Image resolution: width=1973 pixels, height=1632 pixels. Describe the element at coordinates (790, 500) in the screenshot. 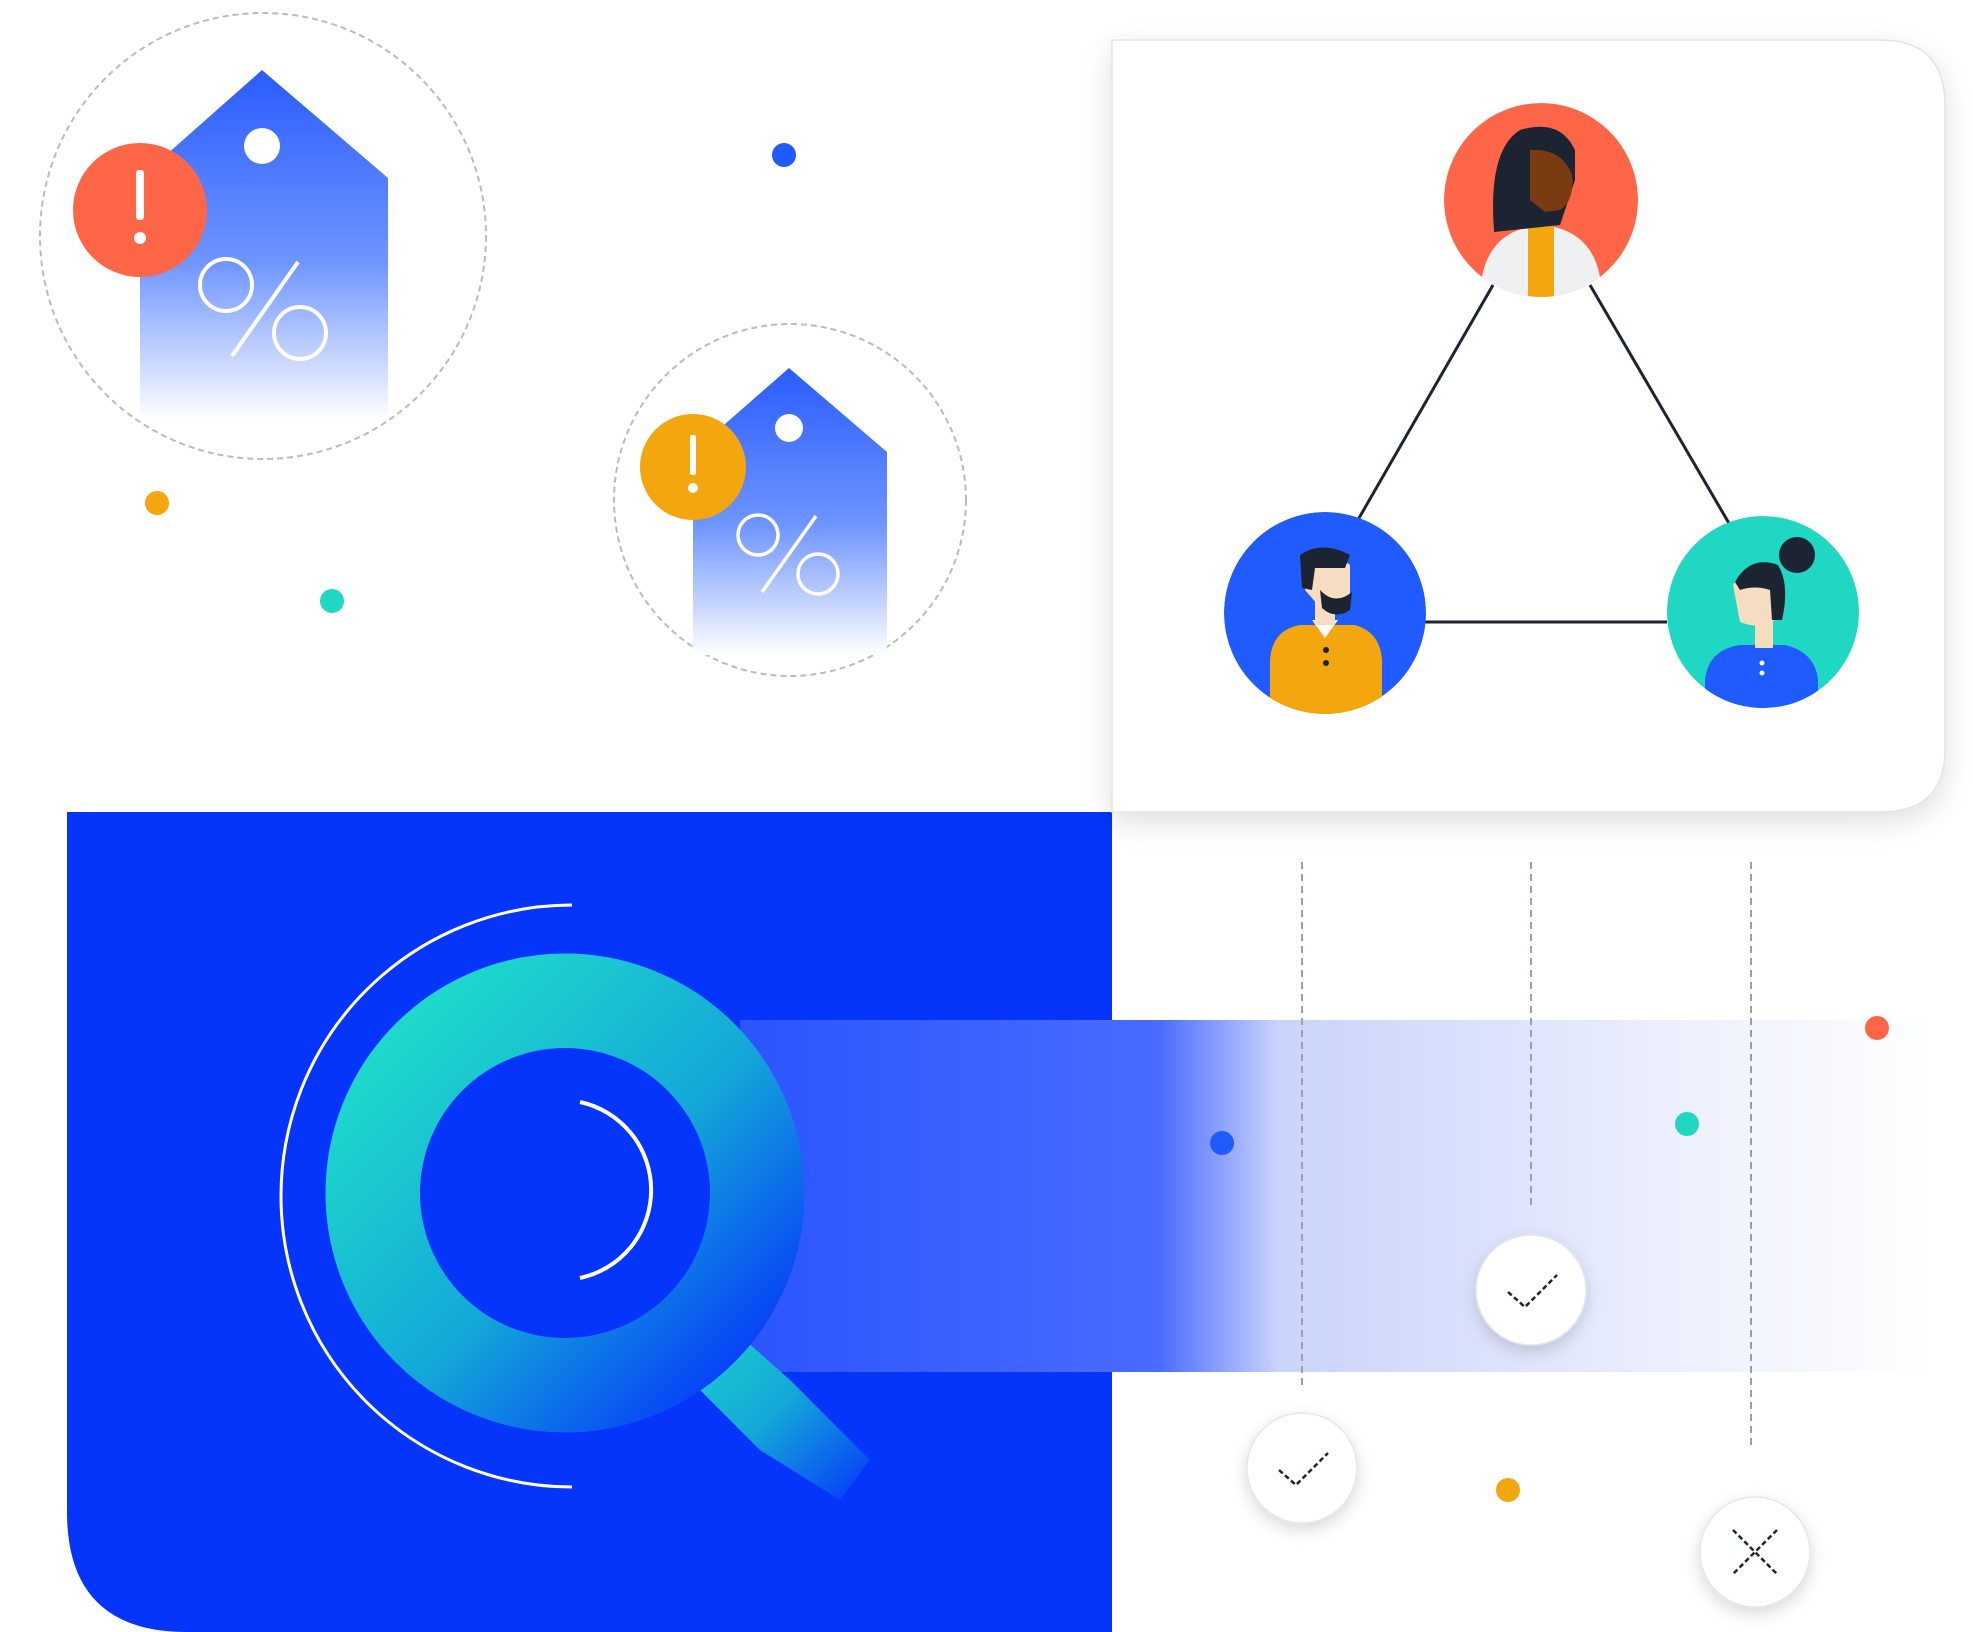

I see `price-tag-small` at that location.